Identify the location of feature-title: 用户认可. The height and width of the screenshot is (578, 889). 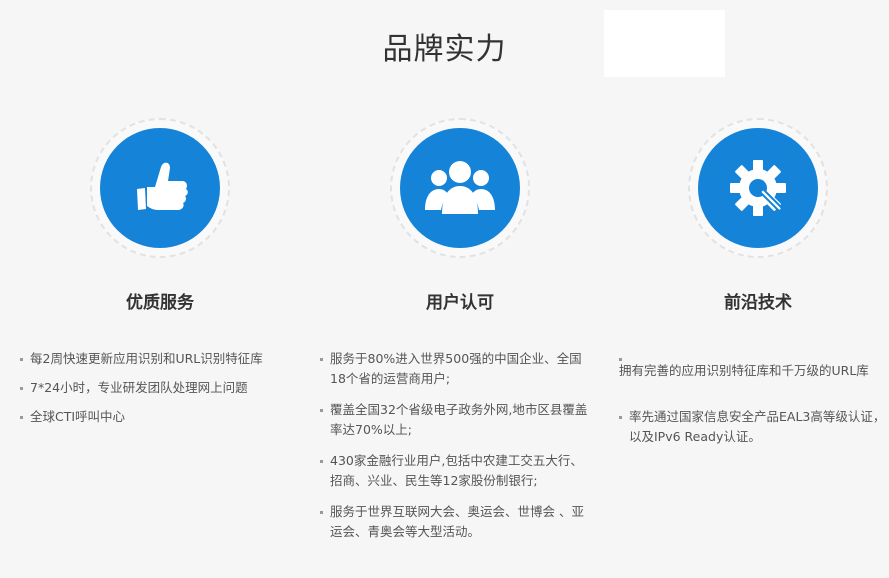
(460, 303).